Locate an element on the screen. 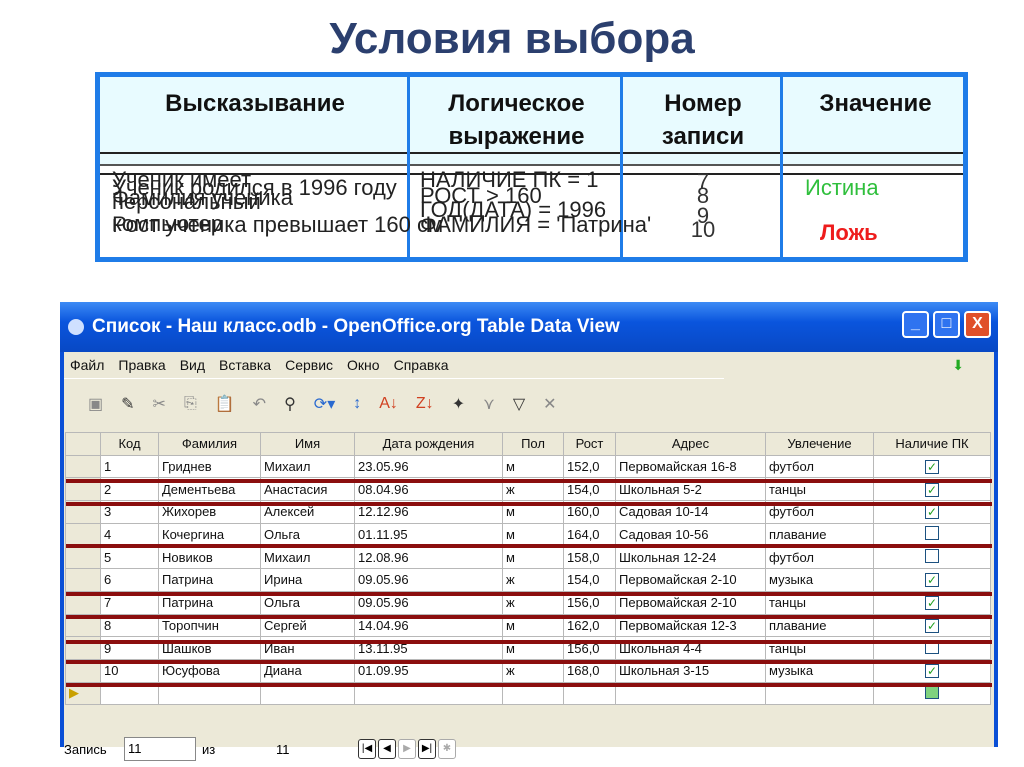 This screenshot has width=1024, height=767. cell: Садовая 10-56 is located at coordinates (690, 534).